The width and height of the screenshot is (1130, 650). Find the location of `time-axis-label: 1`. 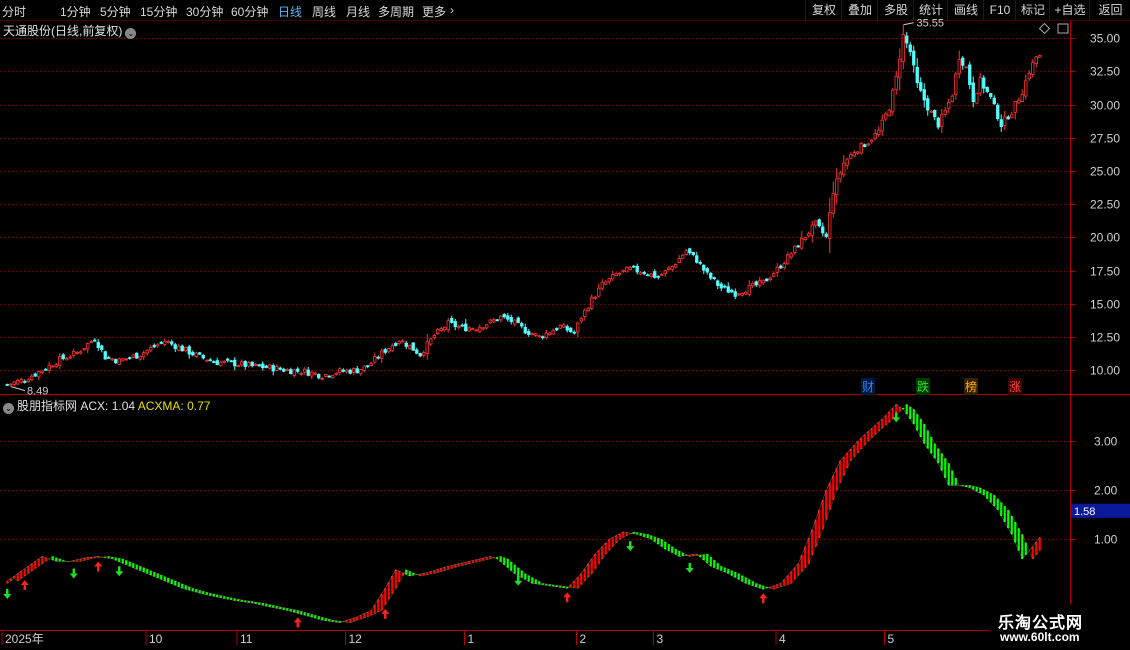

time-axis-label: 1 is located at coordinates (471, 639).